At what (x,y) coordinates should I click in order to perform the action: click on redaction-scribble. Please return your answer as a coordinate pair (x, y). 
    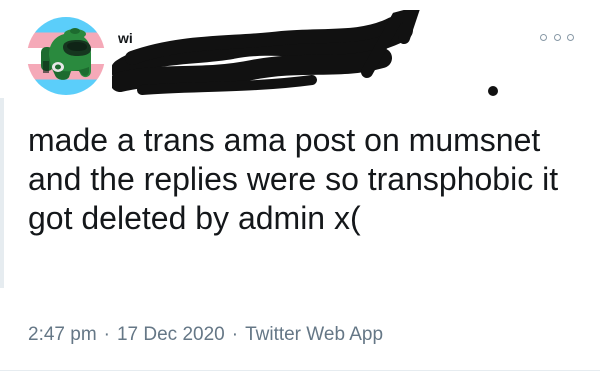
    Looking at the image, I should click on (266, 52).